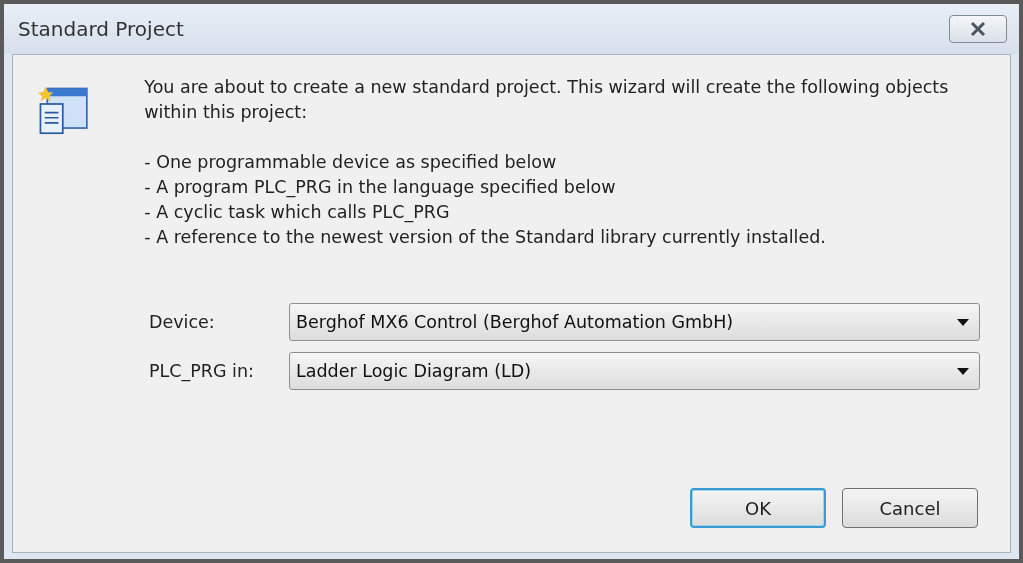 This screenshot has height=563, width=1023. Describe the element at coordinates (758, 508) in the screenshot. I see `dialog-button: OK` at that location.